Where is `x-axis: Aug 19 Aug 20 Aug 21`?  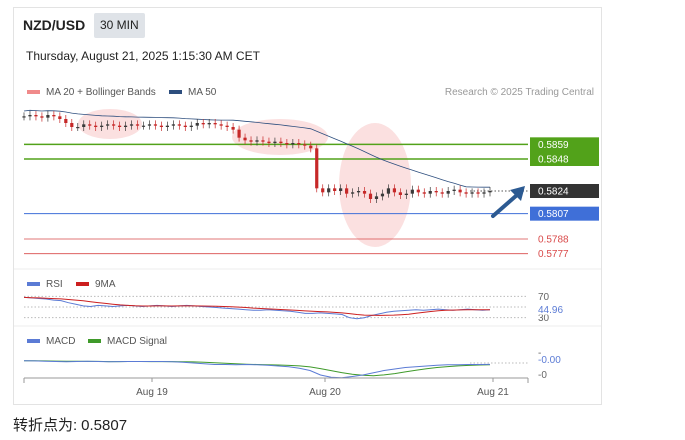 x-axis: Aug 19 Aug 20 Aug 21 is located at coordinates (276, 387).